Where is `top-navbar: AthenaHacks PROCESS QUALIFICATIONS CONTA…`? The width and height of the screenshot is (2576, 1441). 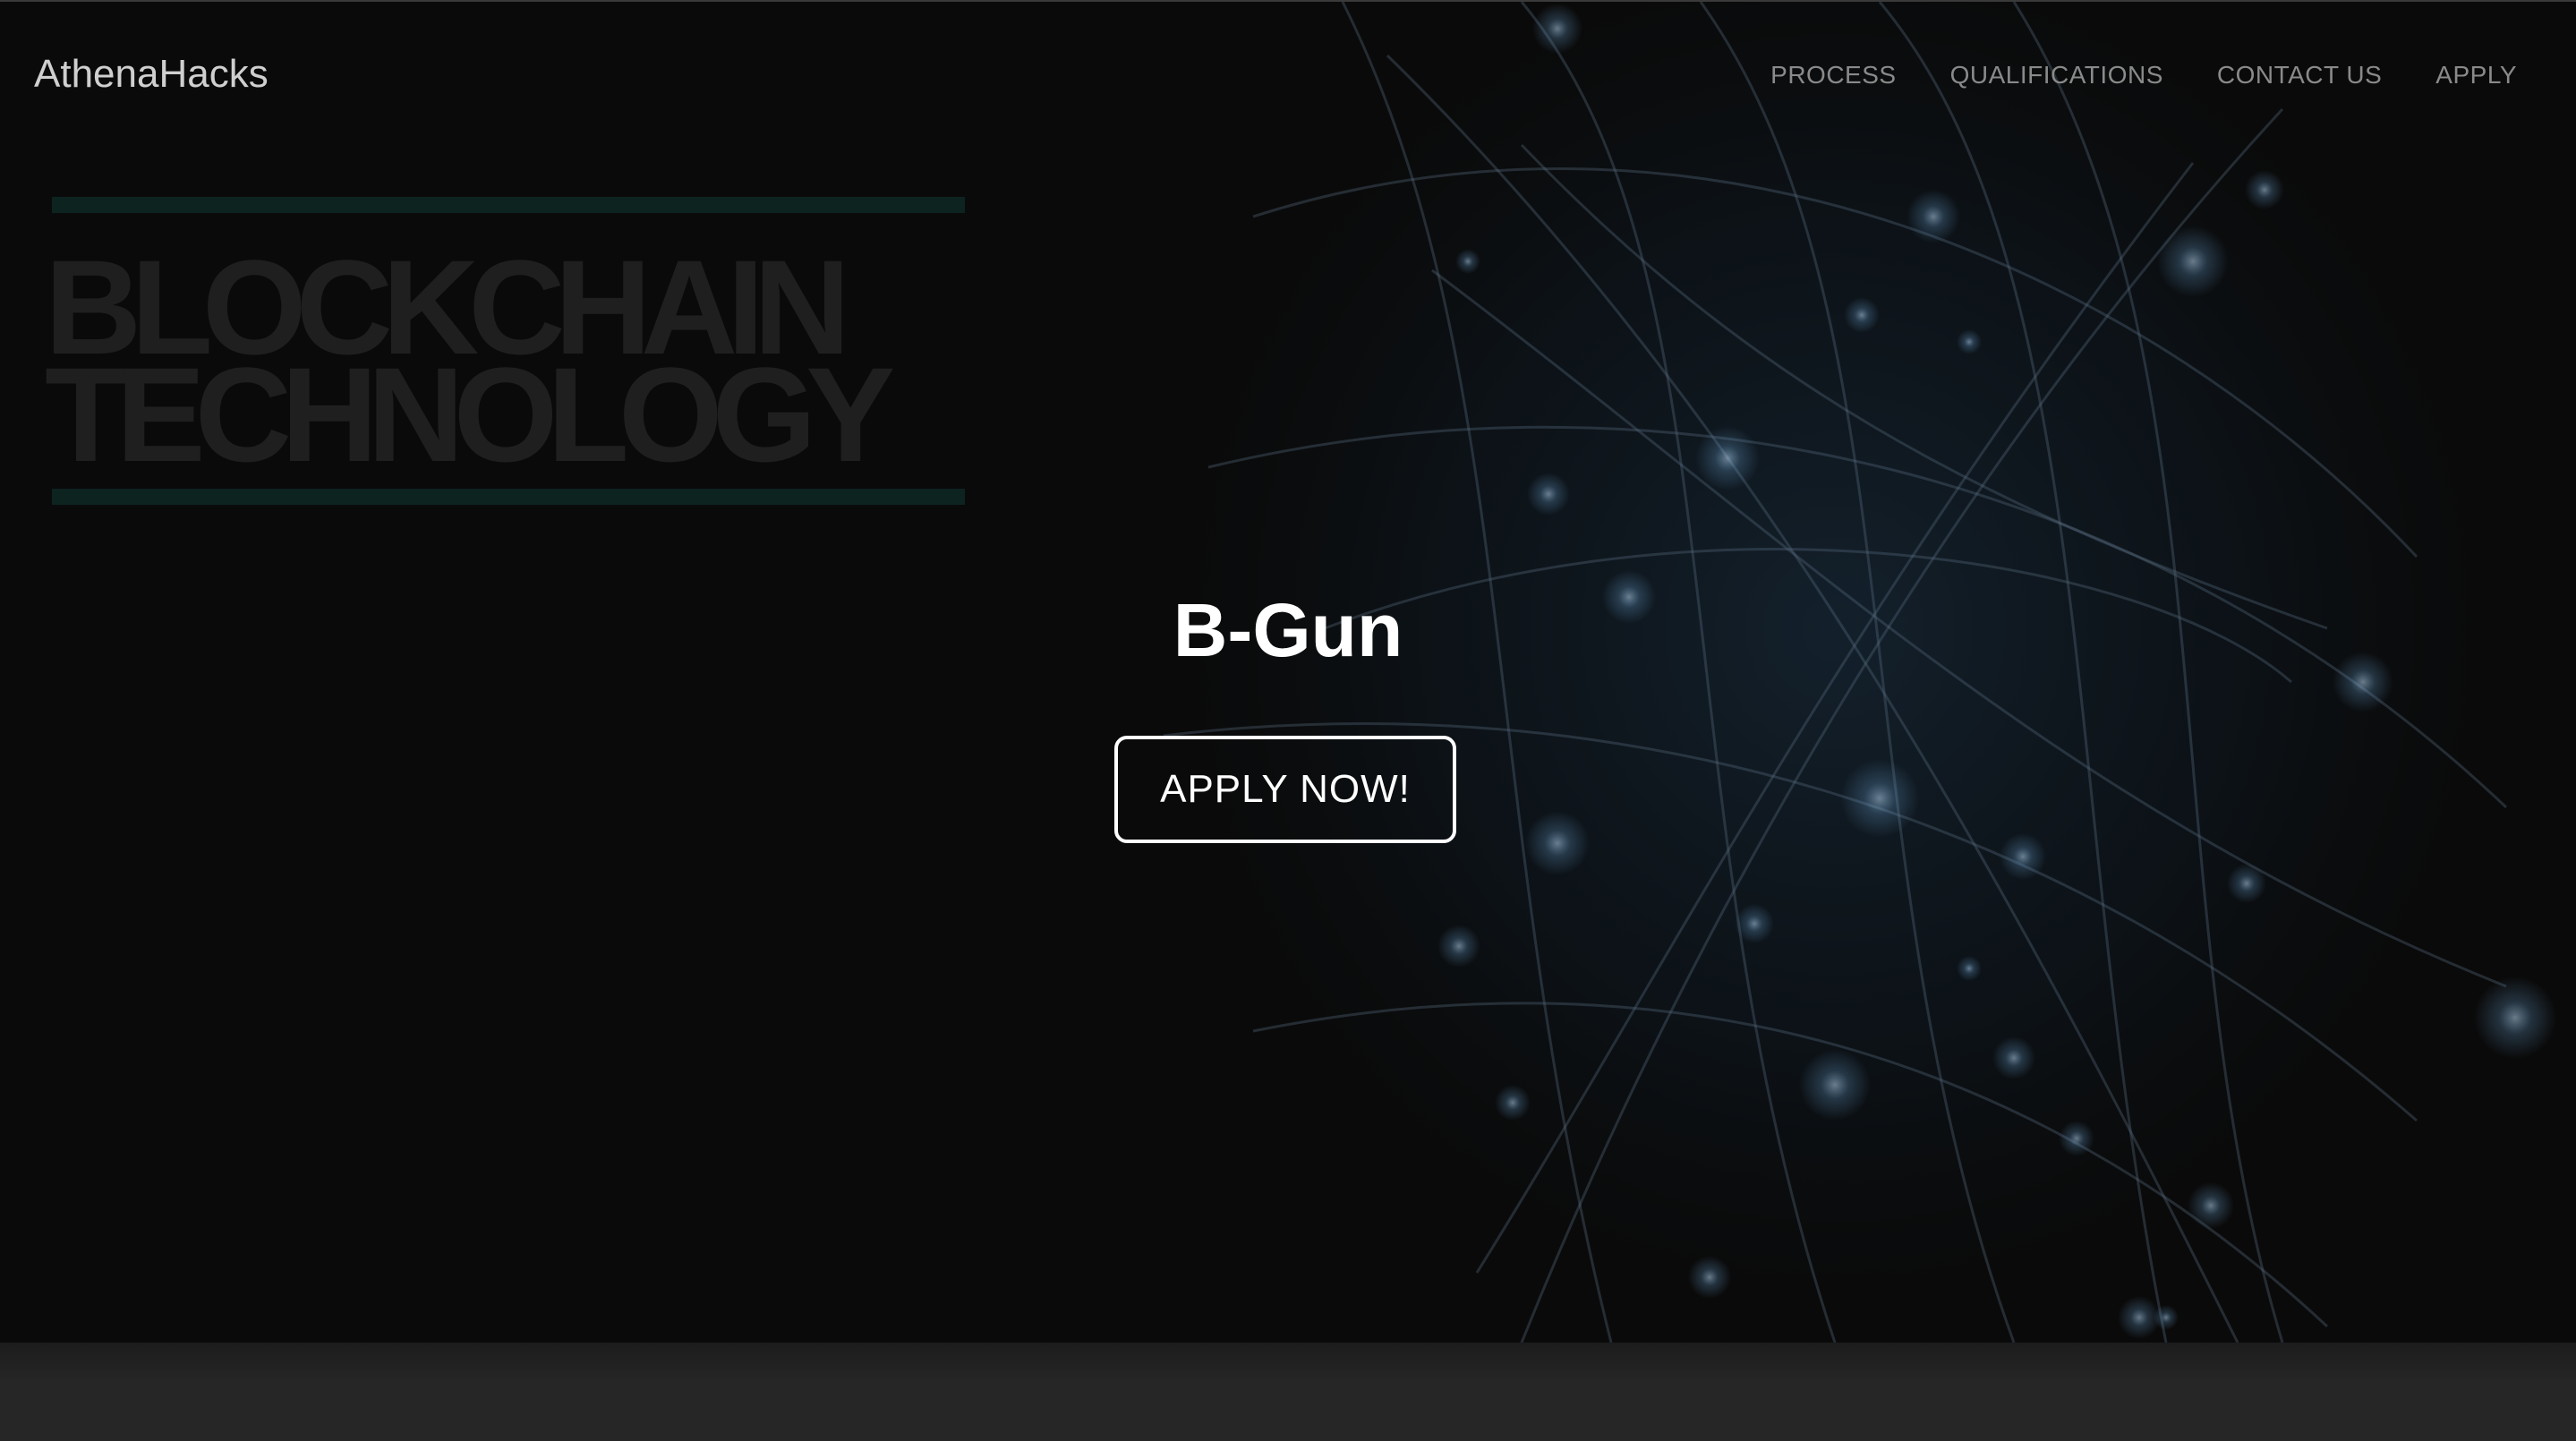 top-navbar: AthenaHacks PROCESS QUALIFICATIONS CONTA… is located at coordinates (1288, 73).